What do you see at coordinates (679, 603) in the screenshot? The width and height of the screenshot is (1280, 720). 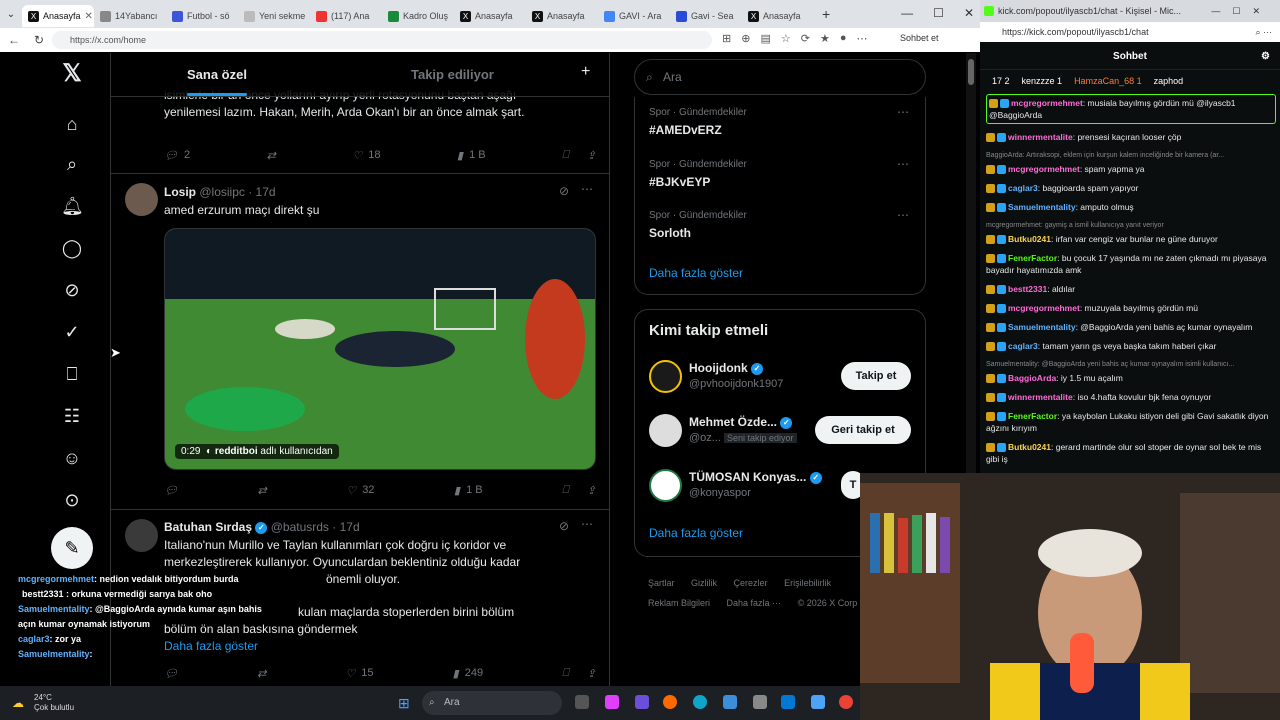 I see `footer-link: Reklam Bilgileri` at bounding box center [679, 603].